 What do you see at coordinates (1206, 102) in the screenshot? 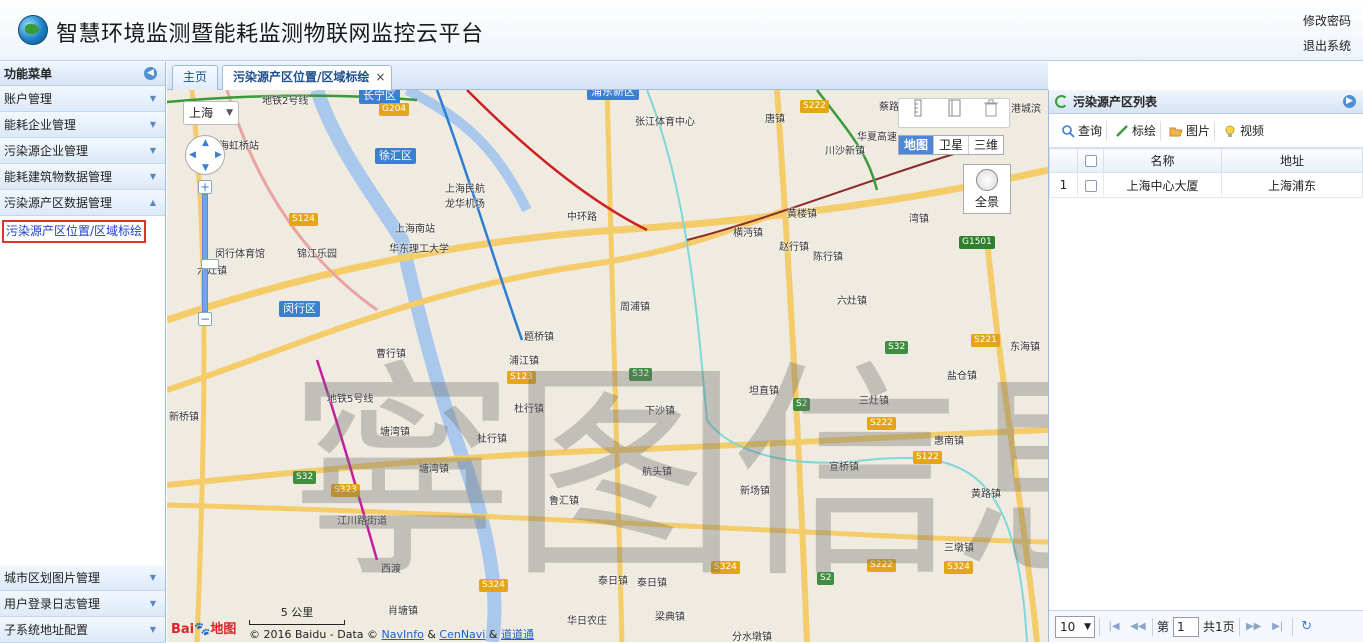
I see `panel-header: 污染源产区列表 ▶` at bounding box center [1206, 102].